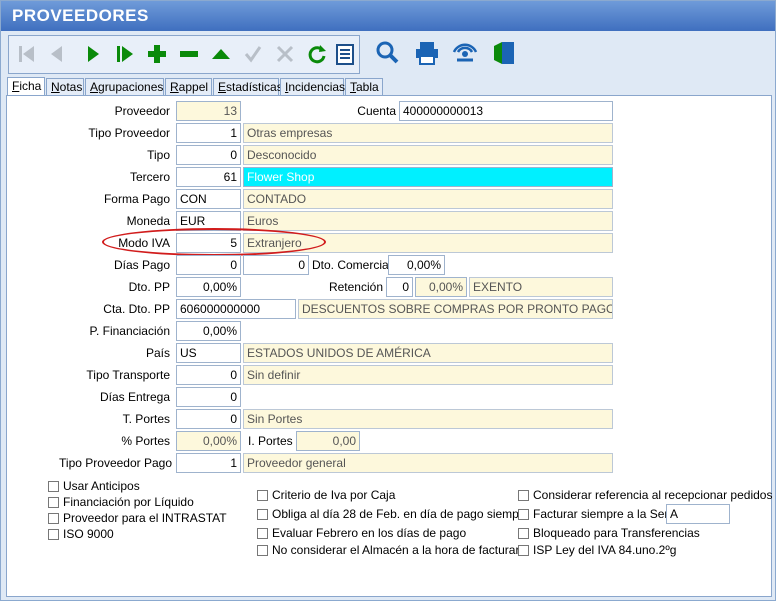 This screenshot has height=601, width=776. What do you see at coordinates (136, 309) in the screenshot?
I see `cta-dto-pp-label: Cta. Dto. PP` at bounding box center [136, 309].